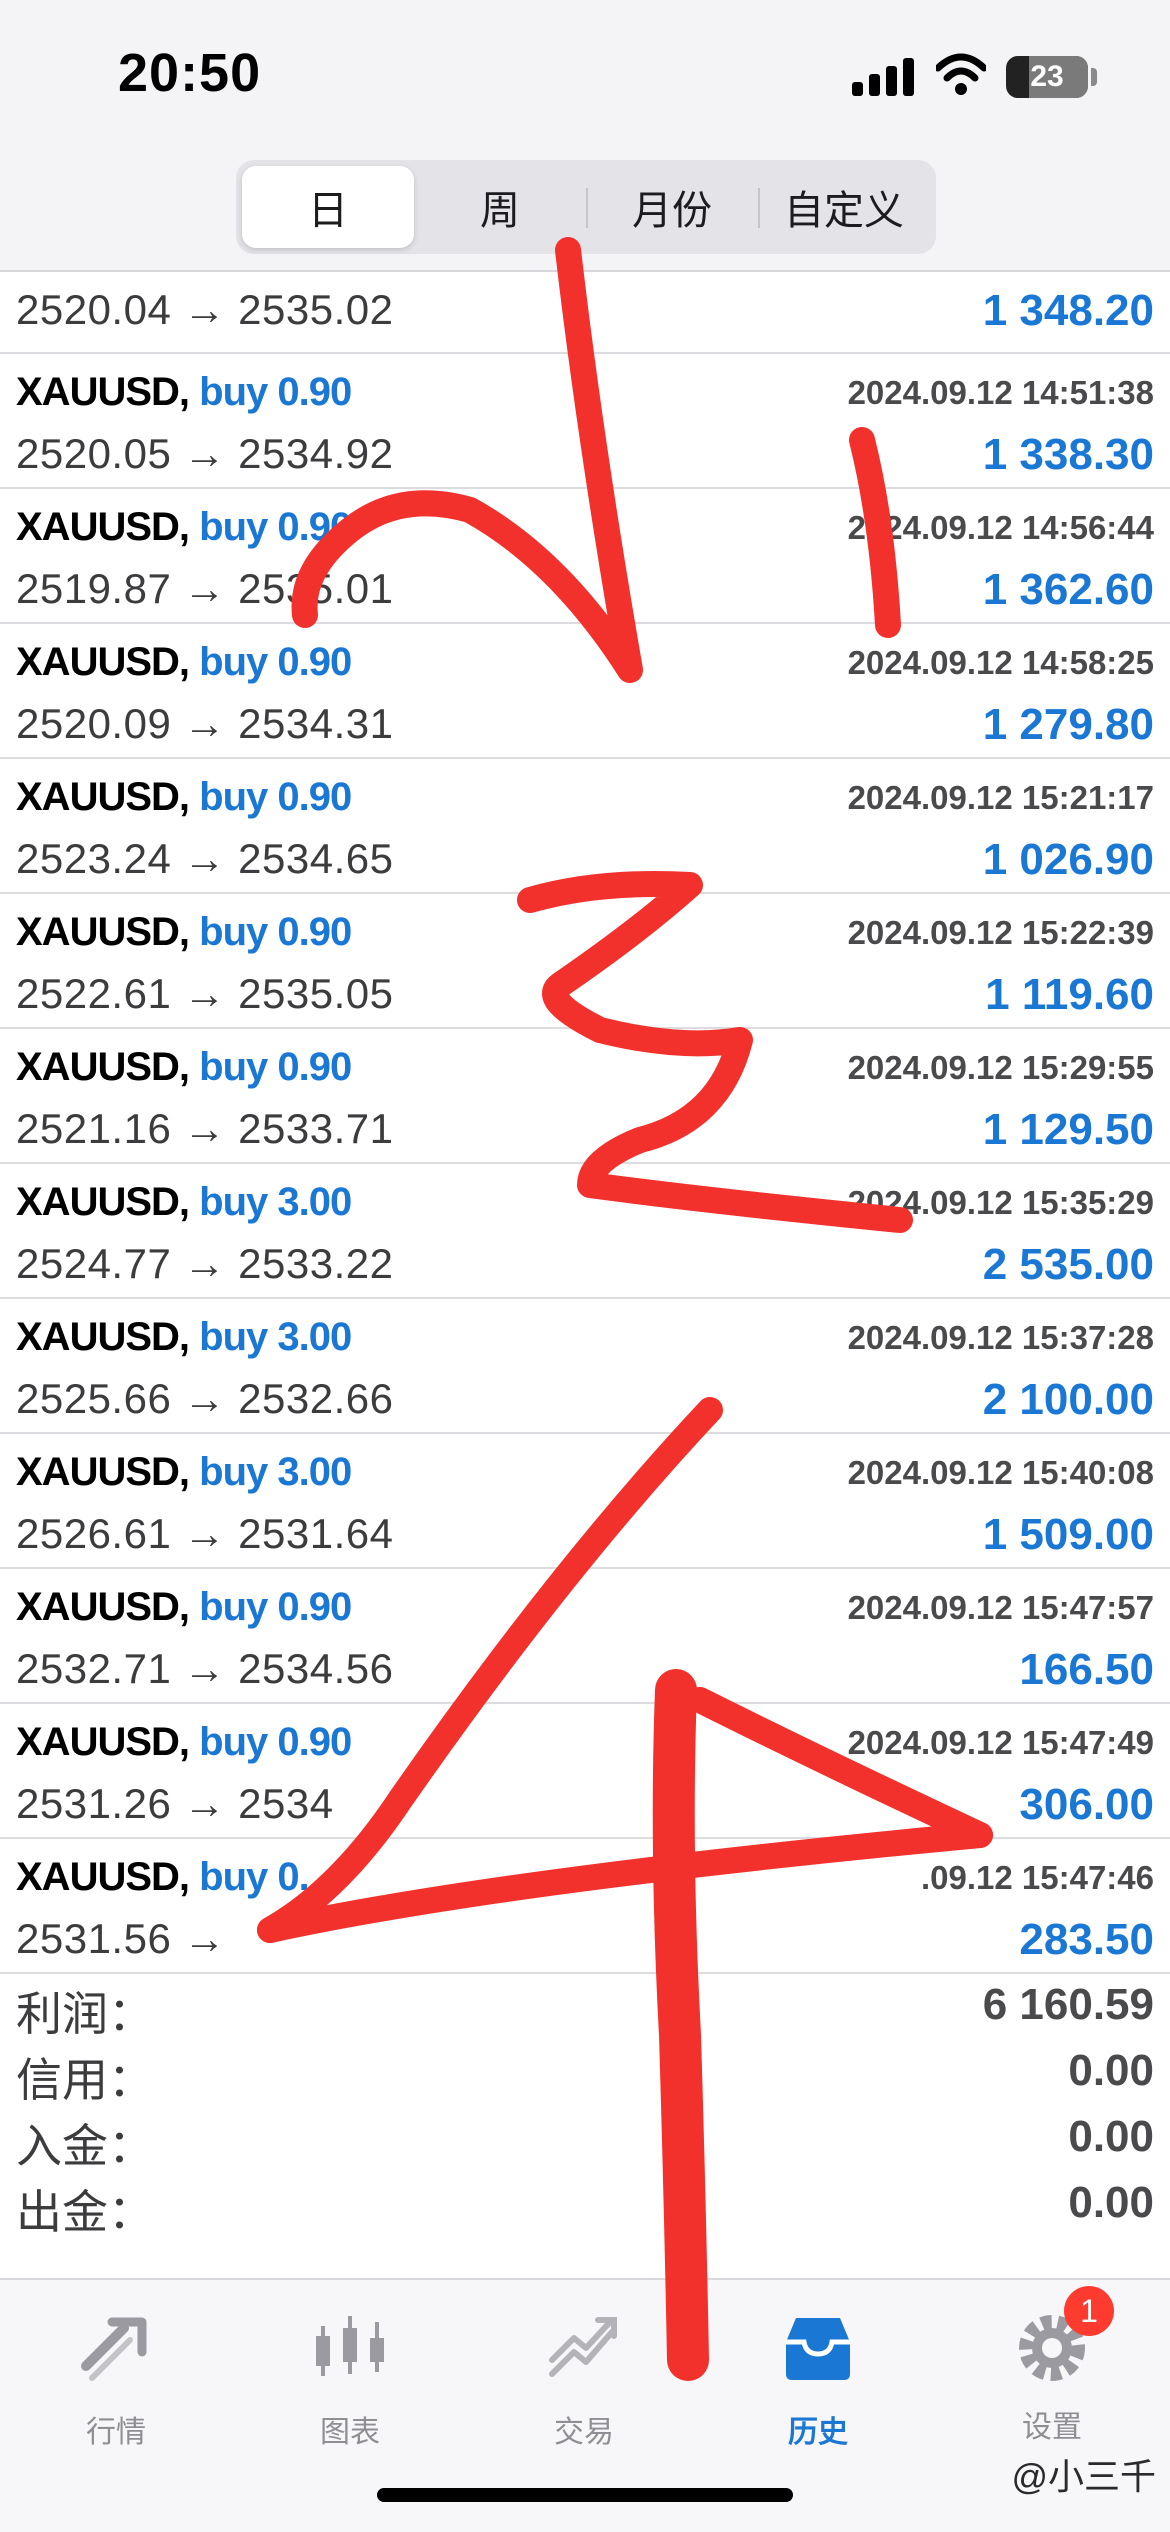 This screenshot has height=2532, width=1170. I want to click on deal-datetime: 2024.09.12 14:56:44, so click(1000, 527).